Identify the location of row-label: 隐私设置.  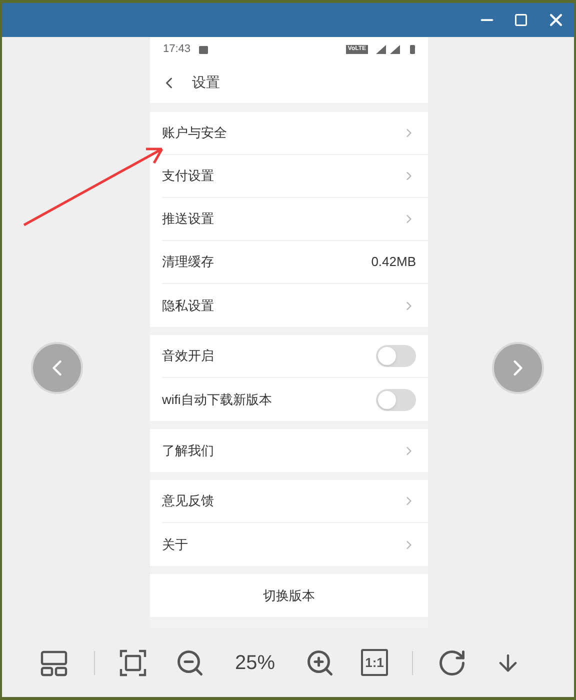
(188, 305).